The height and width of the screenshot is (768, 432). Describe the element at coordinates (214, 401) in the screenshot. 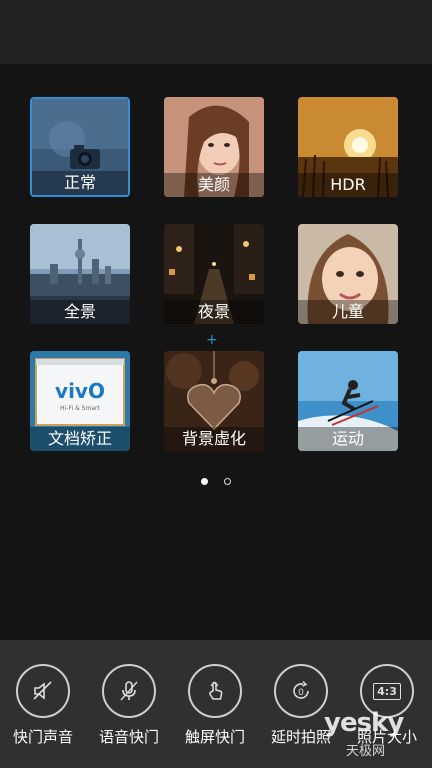

I see `mode-bokeh: 背景虚化` at that location.